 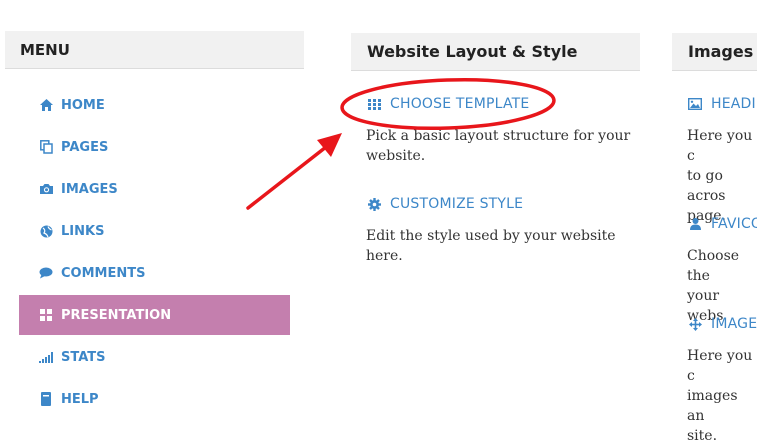 I want to click on header-image-link: HEADI, so click(x=722, y=104).